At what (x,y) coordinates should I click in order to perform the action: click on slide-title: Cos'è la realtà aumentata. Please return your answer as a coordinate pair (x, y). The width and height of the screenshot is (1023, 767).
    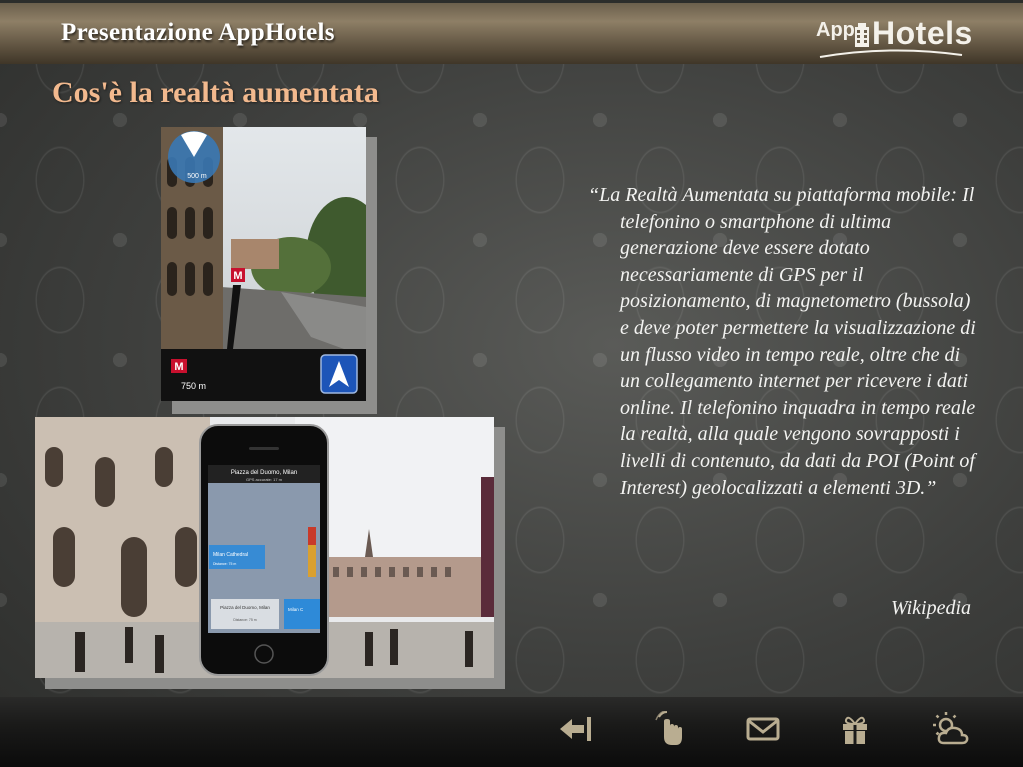
    Looking at the image, I should click on (215, 92).